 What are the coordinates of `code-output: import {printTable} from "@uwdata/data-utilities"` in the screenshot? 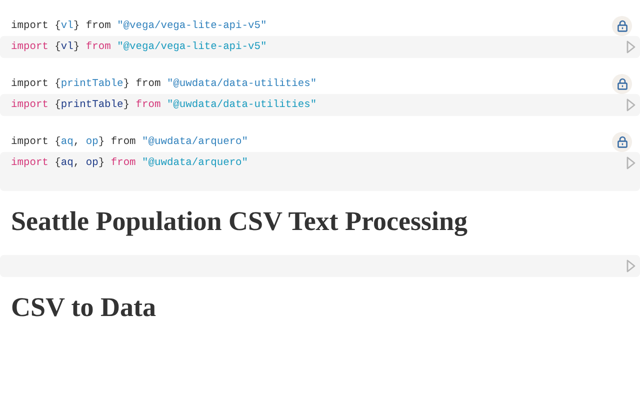 It's located at (164, 84).